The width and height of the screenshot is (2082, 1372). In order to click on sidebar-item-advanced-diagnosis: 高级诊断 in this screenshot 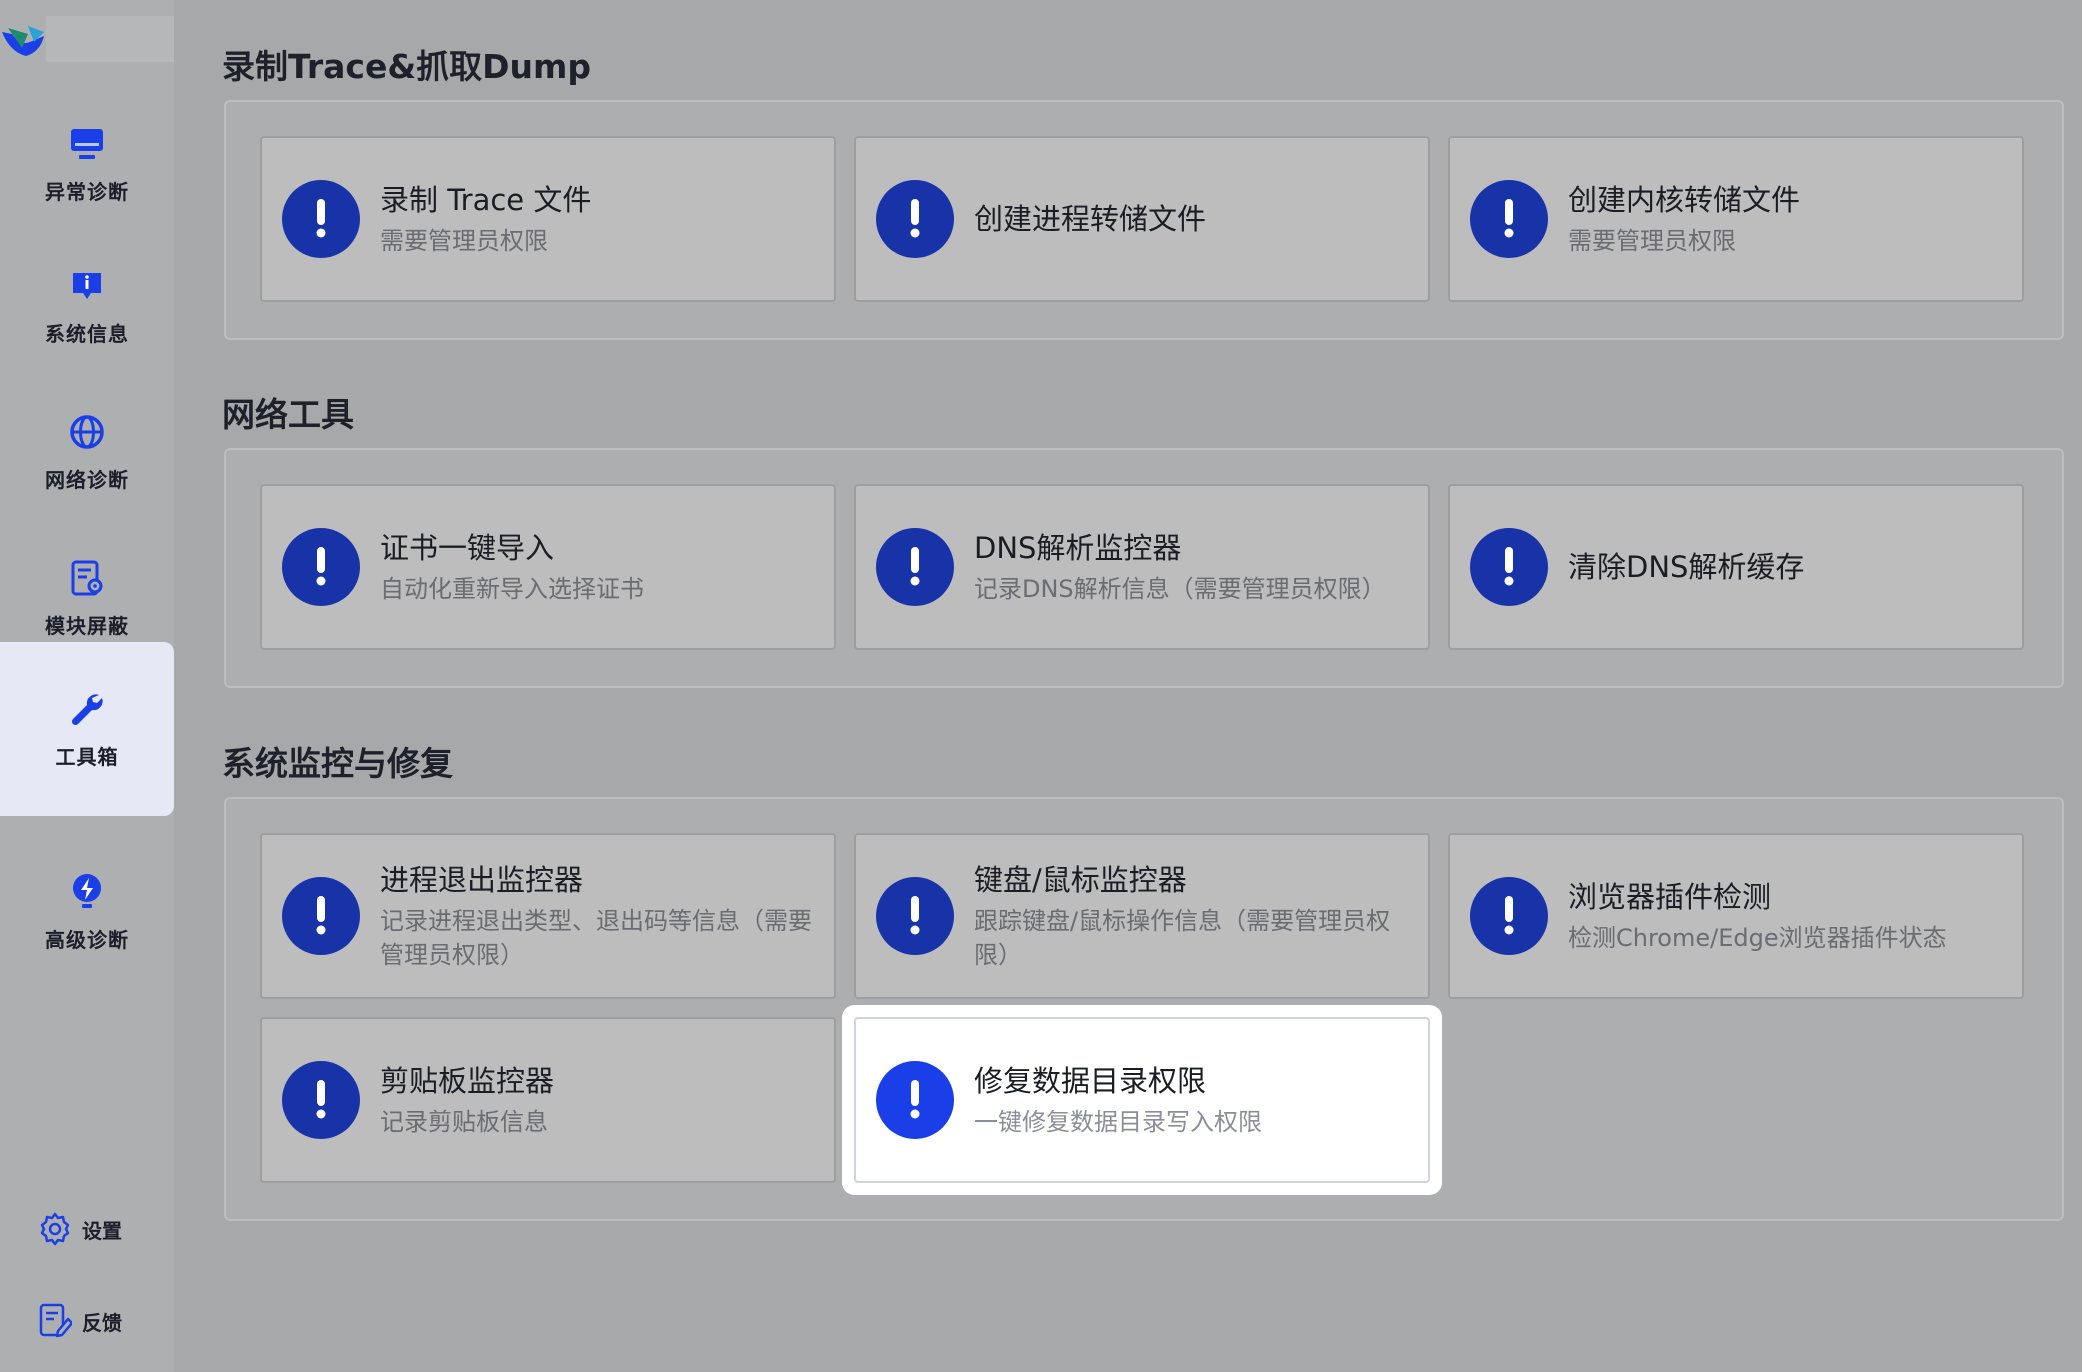, I will do `click(87, 912)`.